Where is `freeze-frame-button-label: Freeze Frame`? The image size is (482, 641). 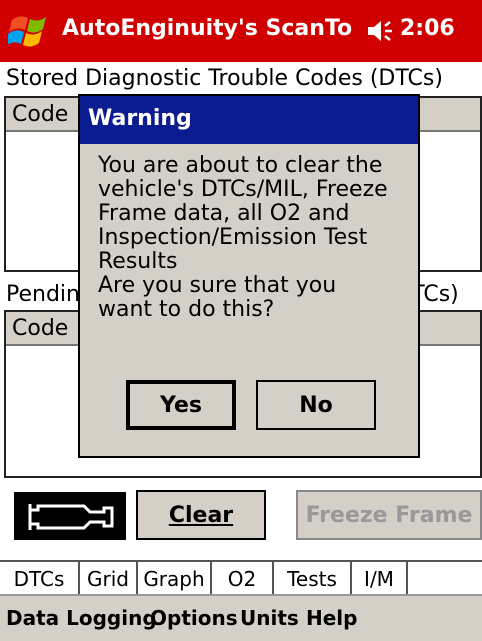 freeze-frame-button-label: Freeze Frame is located at coordinates (389, 515).